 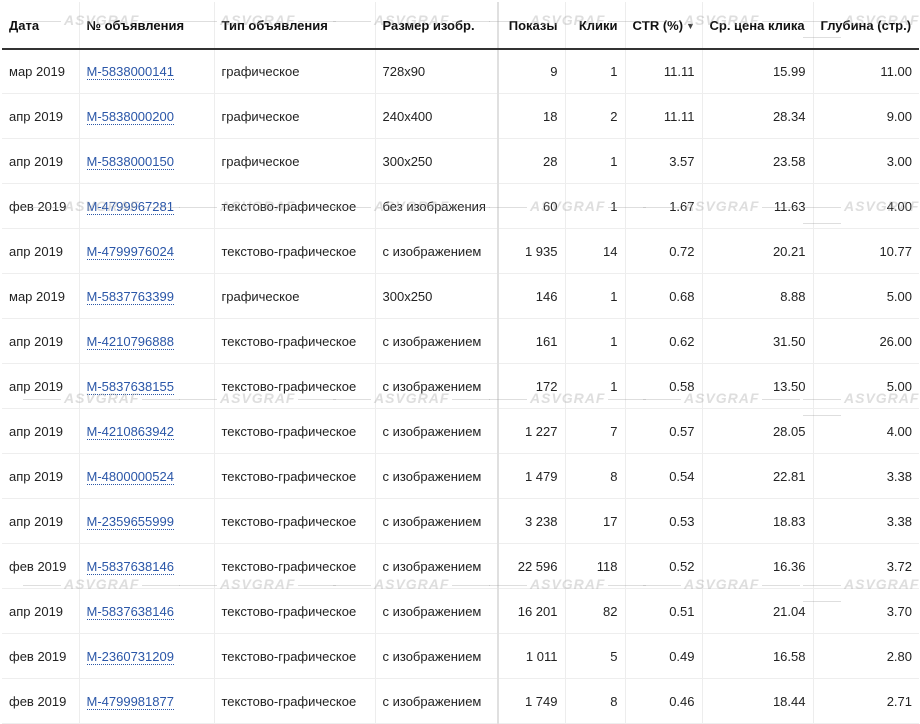 I want to click on cell-clicks: 2, so click(x=595, y=116).